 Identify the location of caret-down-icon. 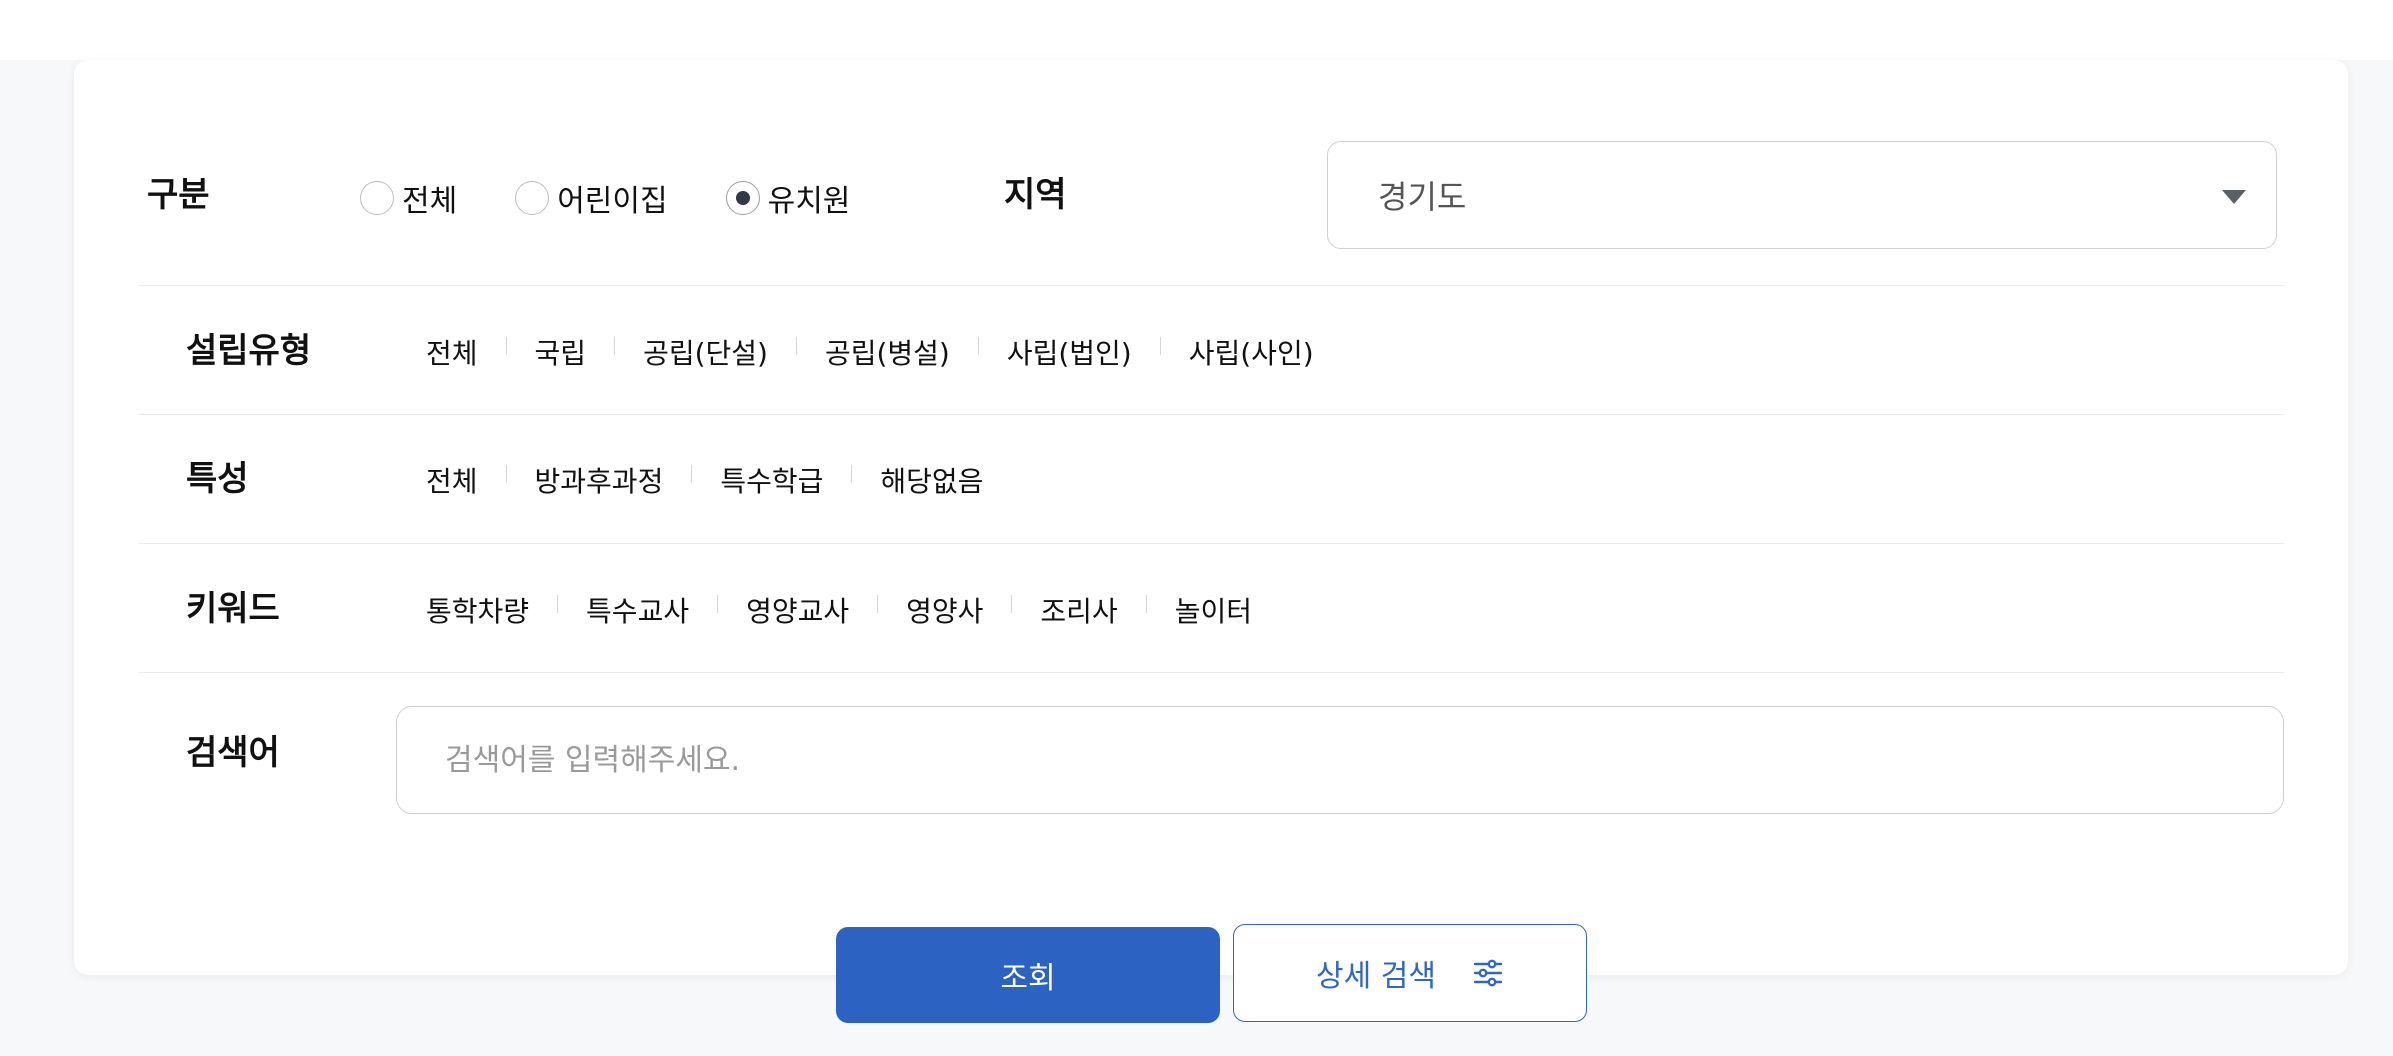
(2234, 197).